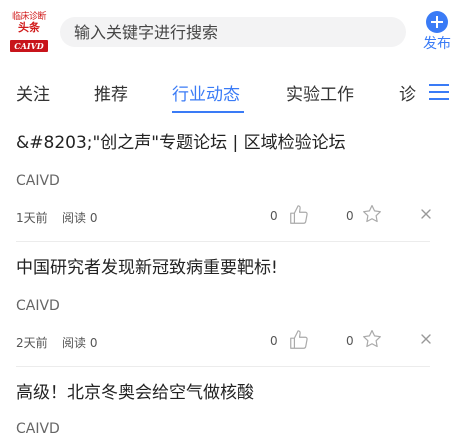  What do you see at coordinates (223, 410) in the screenshot?
I see `list-item: 高级！北京冬奥会给空气做核酸 CAIVD` at bounding box center [223, 410].